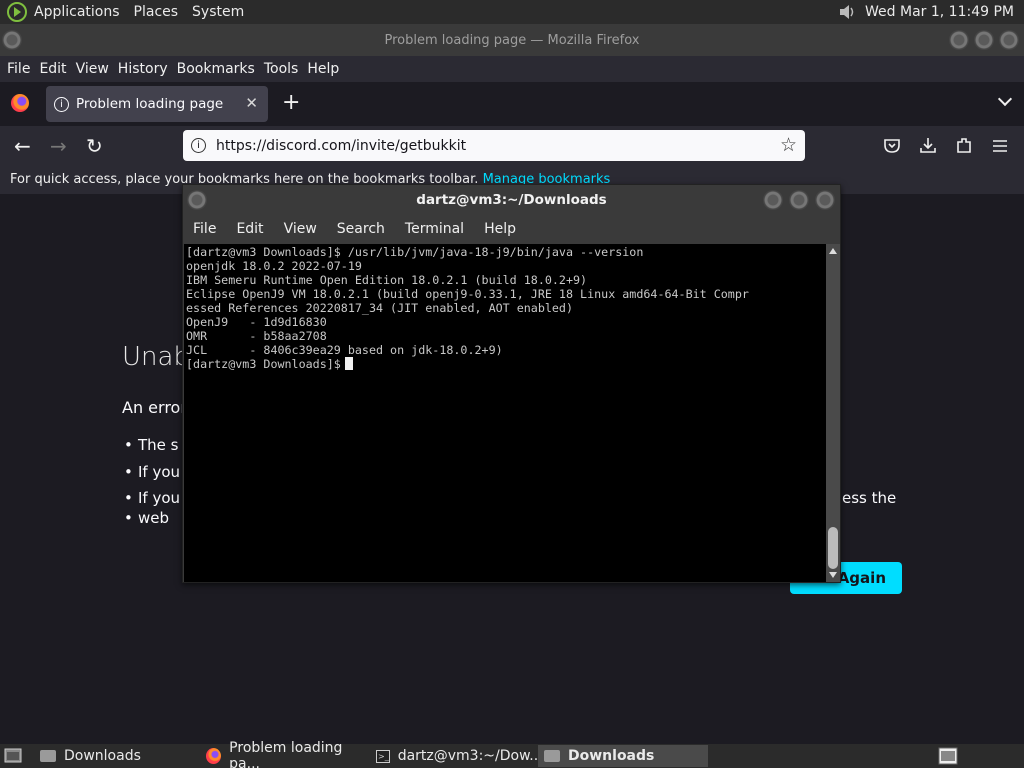  What do you see at coordinates (773, 200) in the screenshot?
I see `terminal-minimize-button` at bounding box center [773, 200].